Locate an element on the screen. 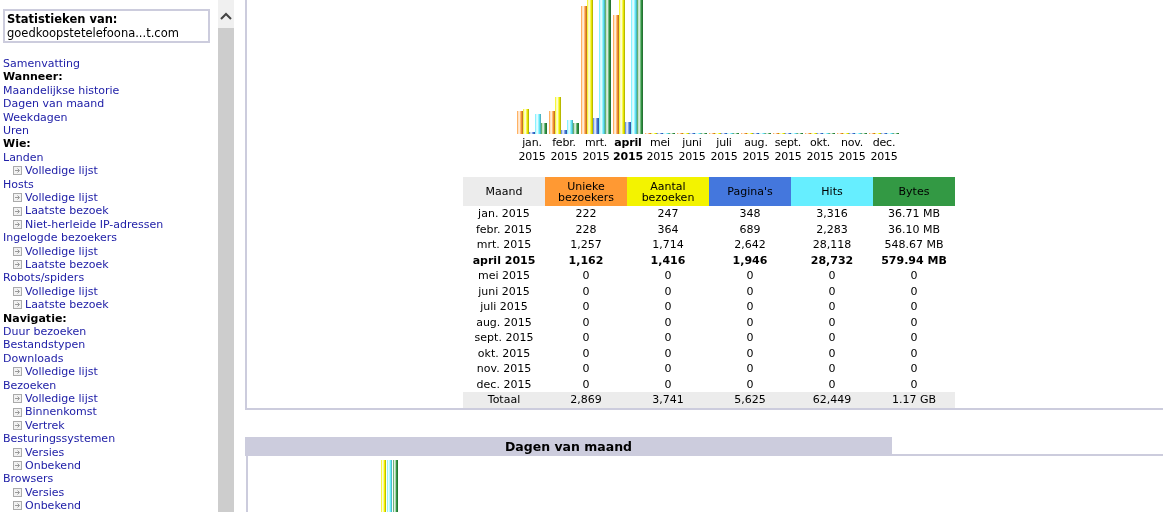  menu-link: Bezoeken is located at coordinates (110, 385).